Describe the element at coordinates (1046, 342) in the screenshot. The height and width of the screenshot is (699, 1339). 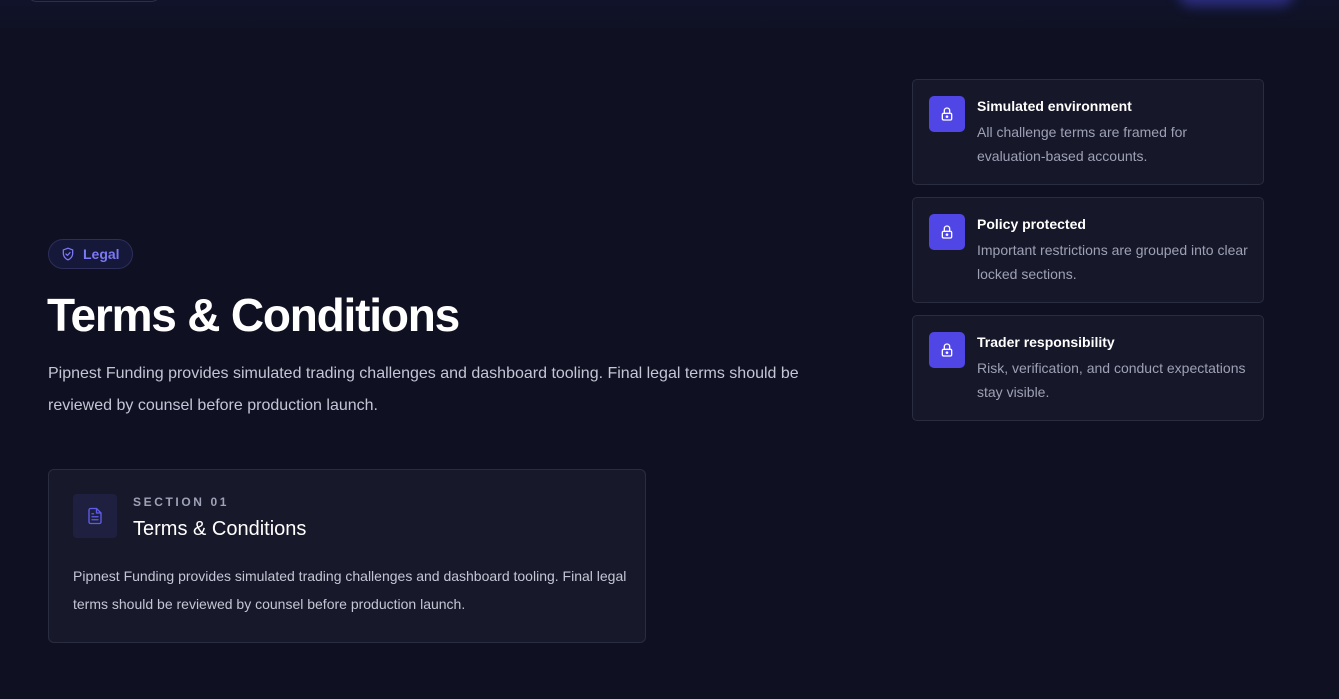
I see `feature-title: Trader responsibility` at that location.